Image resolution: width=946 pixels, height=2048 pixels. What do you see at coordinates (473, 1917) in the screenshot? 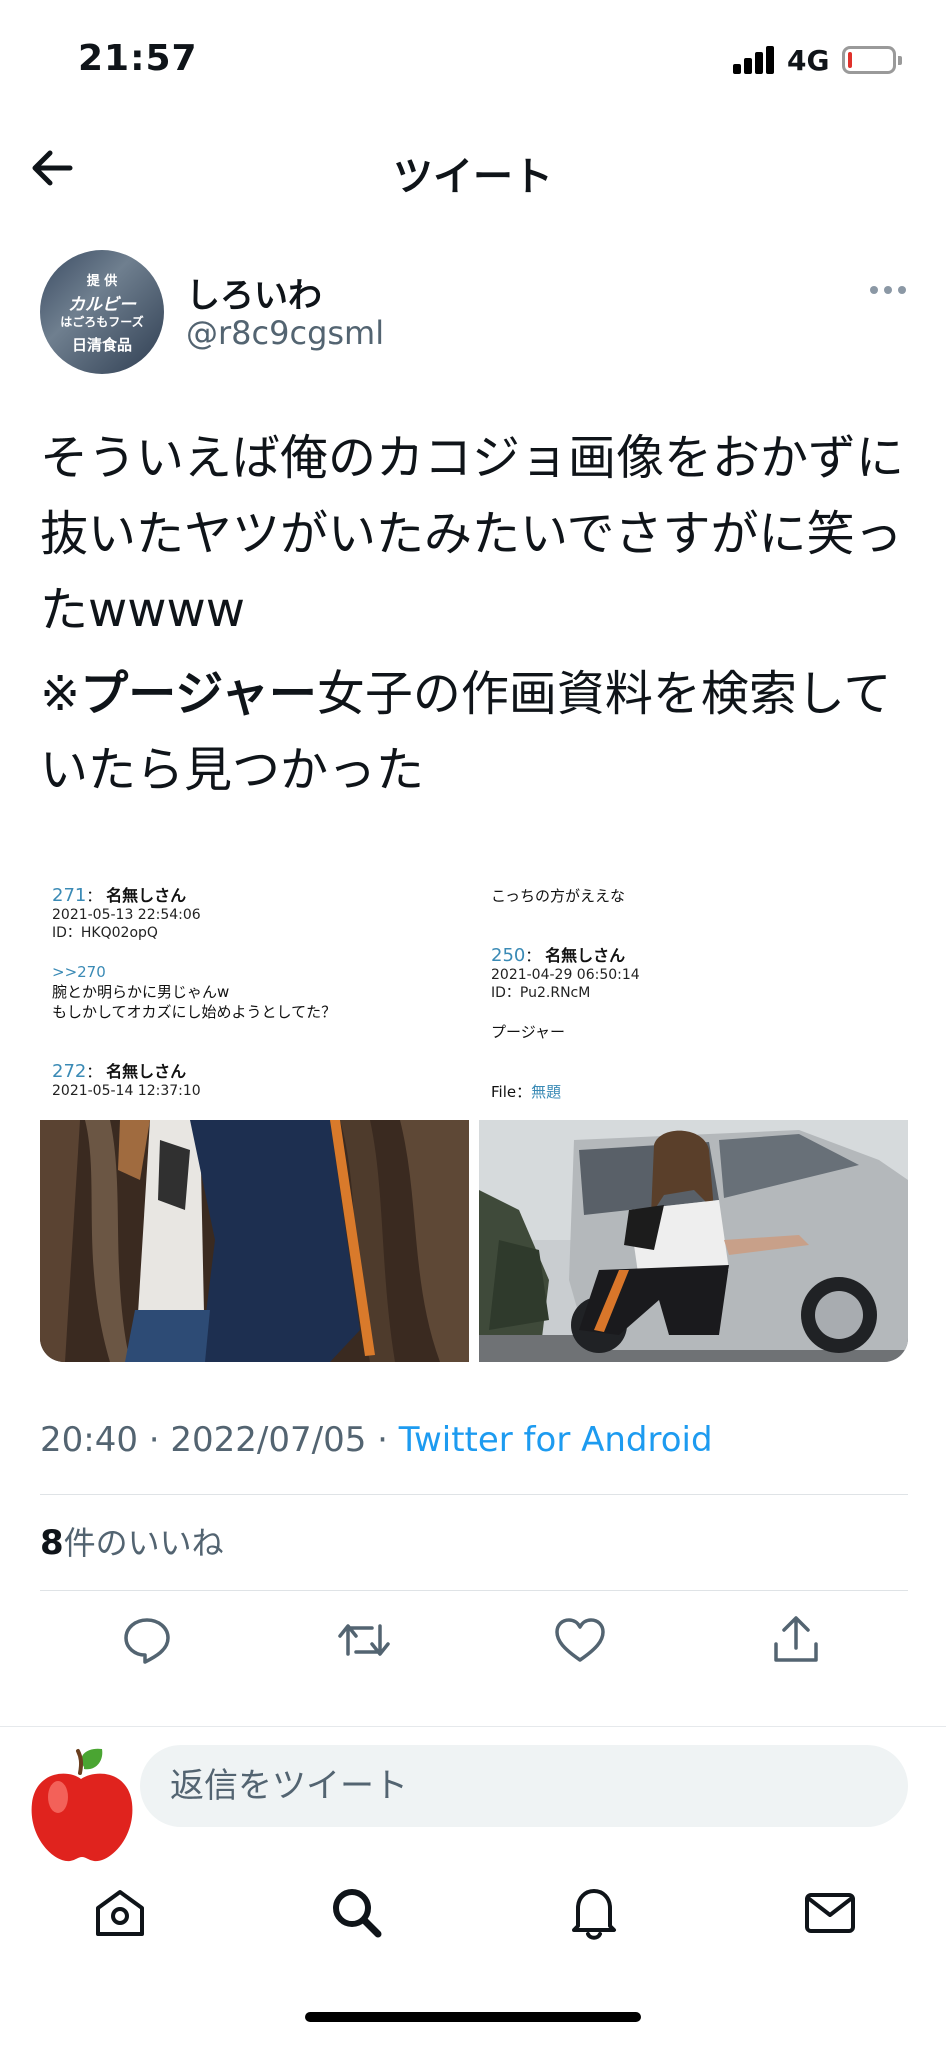
I see `tab-bar` at bounding box center [473, 1917].